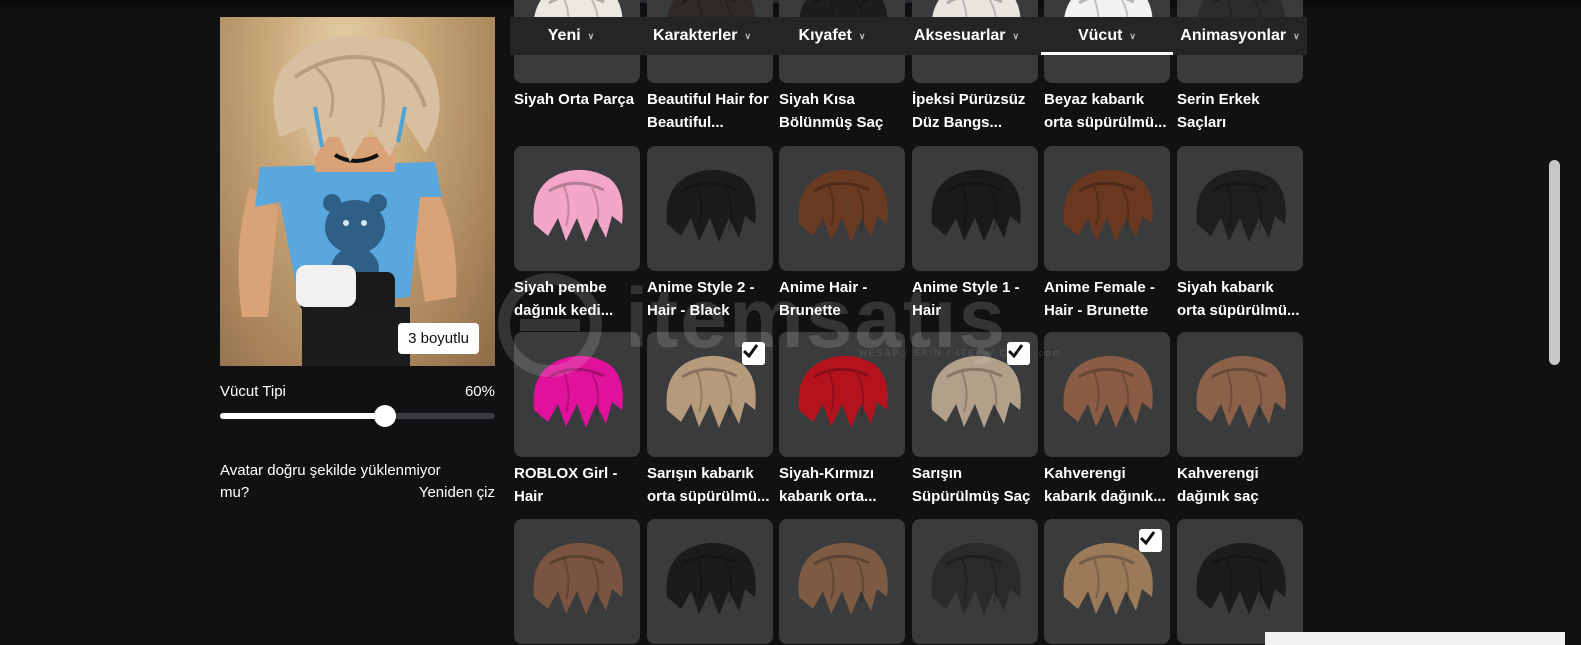  I want to click on body-type-value: 60%, so click(479, 391).